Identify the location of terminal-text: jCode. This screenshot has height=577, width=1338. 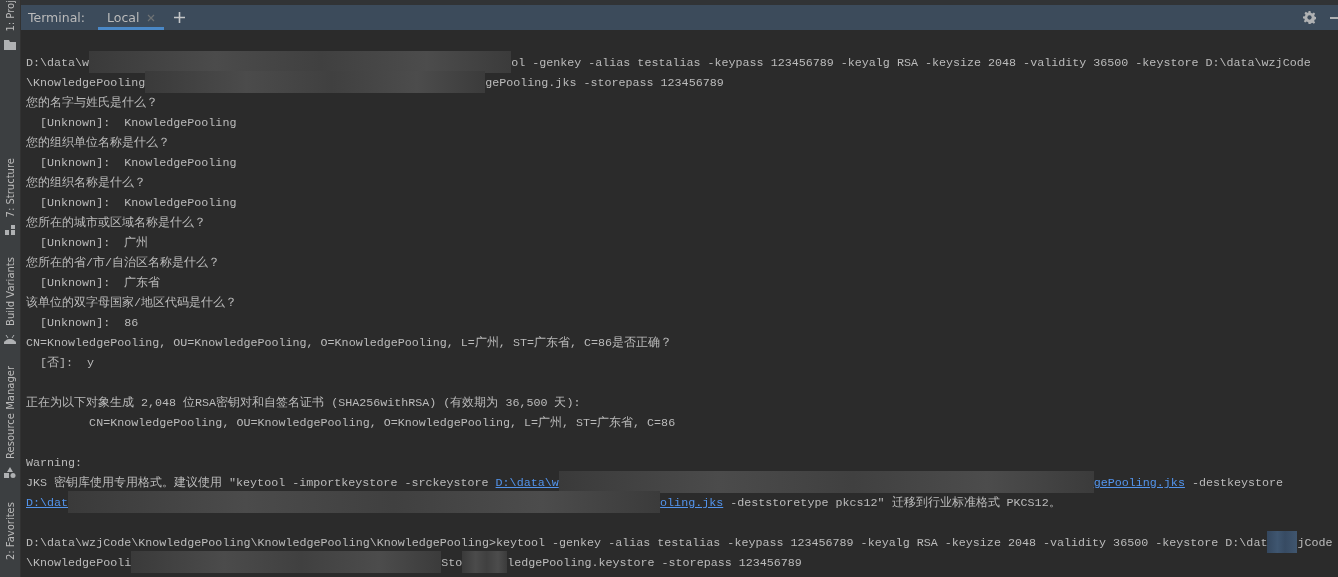
(1315, 543).